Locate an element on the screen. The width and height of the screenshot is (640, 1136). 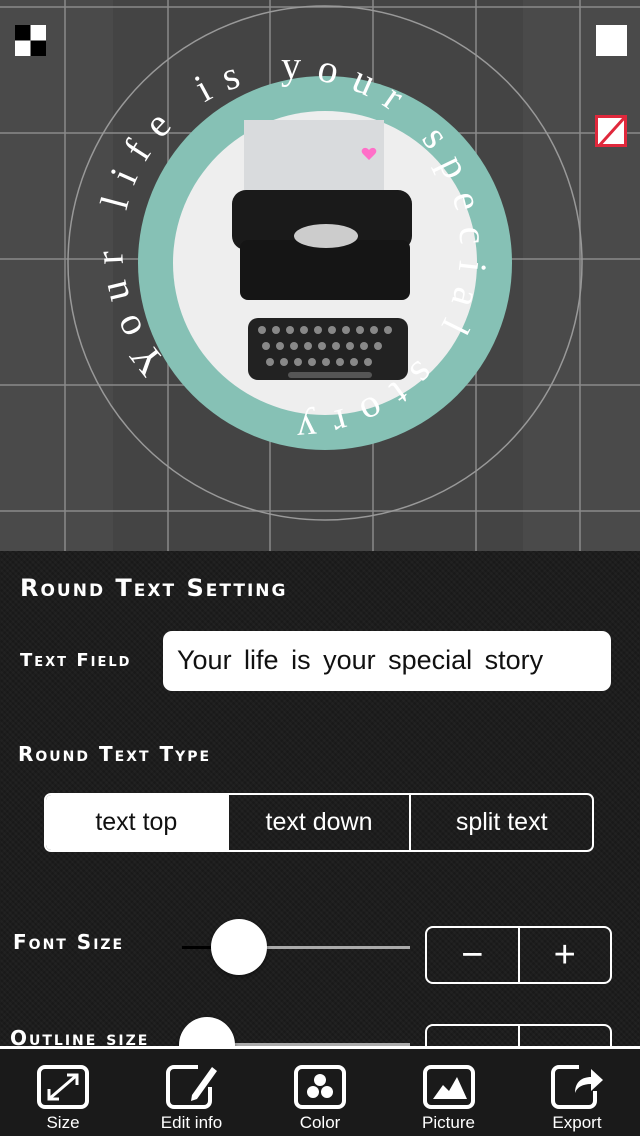
bottom-toolbar: Size Edit info Color Picture Export is located at coordinates (320, 1091).